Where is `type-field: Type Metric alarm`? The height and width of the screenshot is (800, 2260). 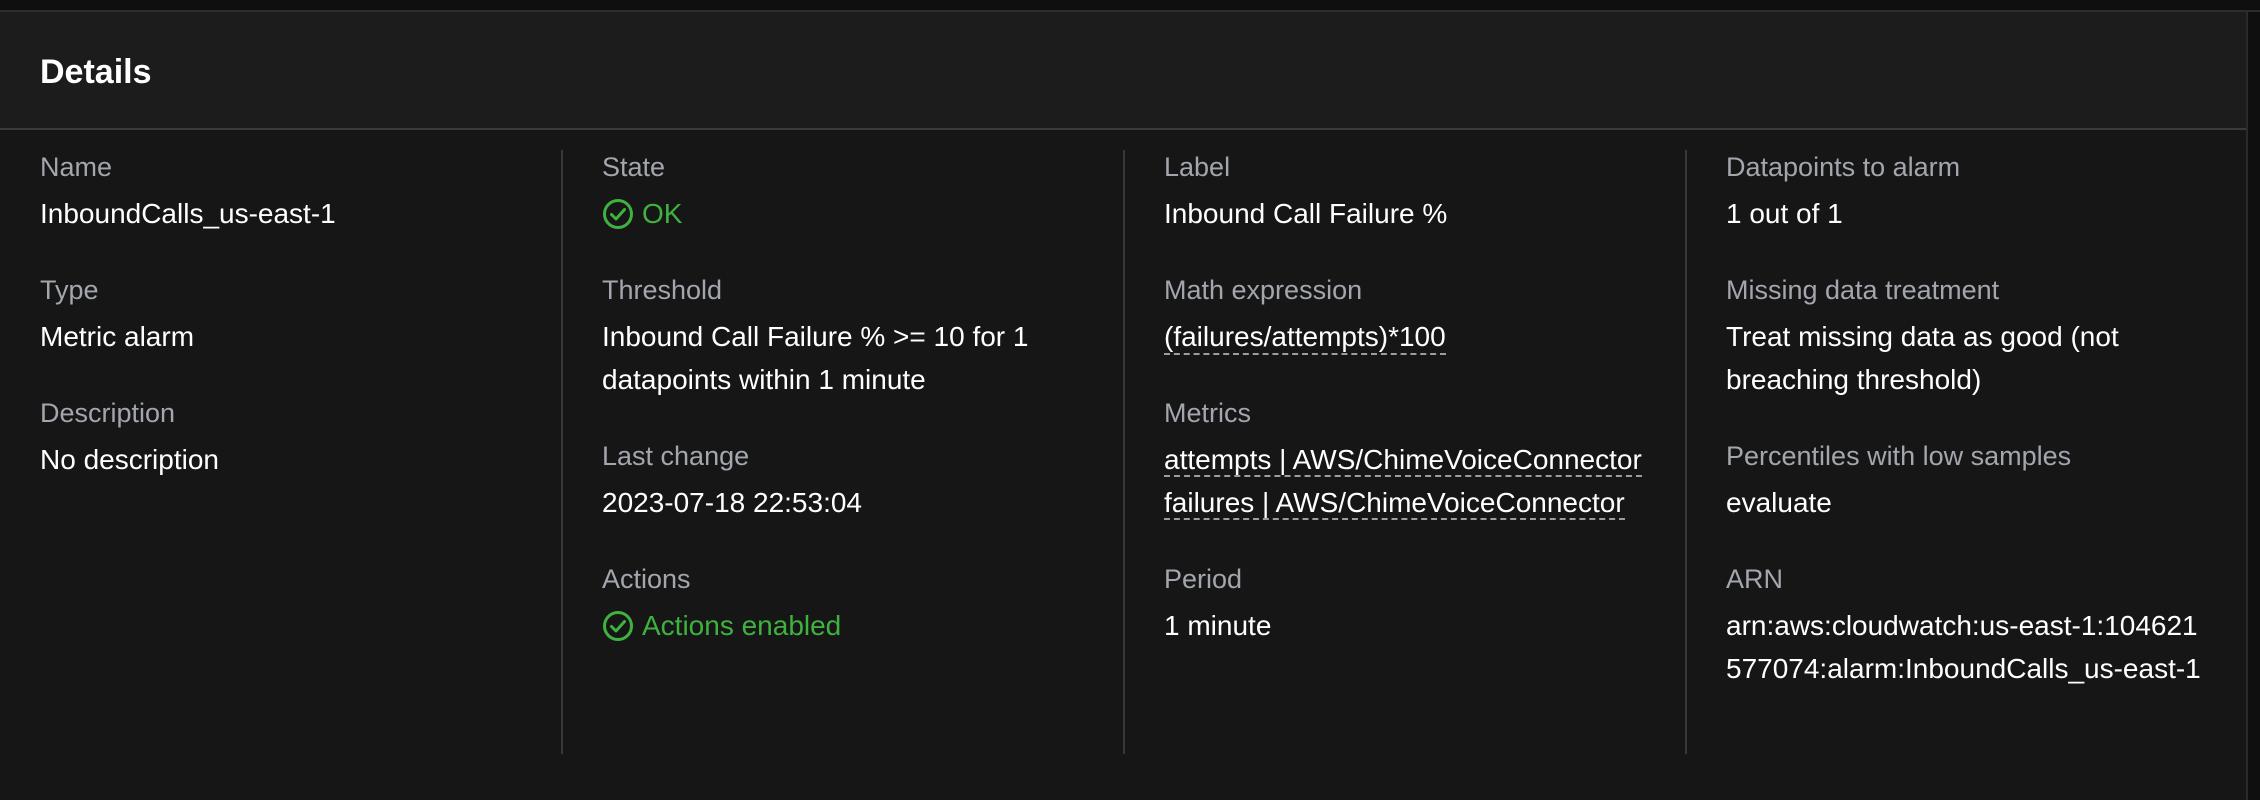 type-field: Type Metric alarm is located at coordinates (300, 315).